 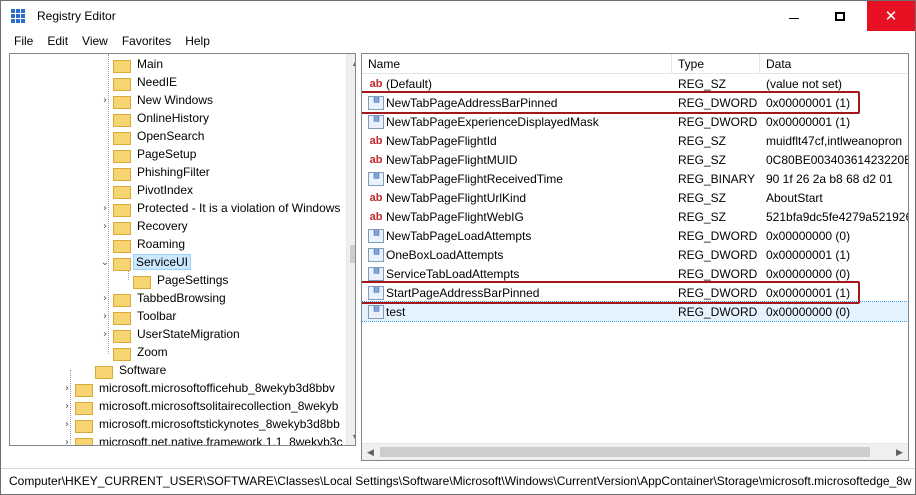 I want to click on tree-item: Zoom, so click(x=136, y=352).